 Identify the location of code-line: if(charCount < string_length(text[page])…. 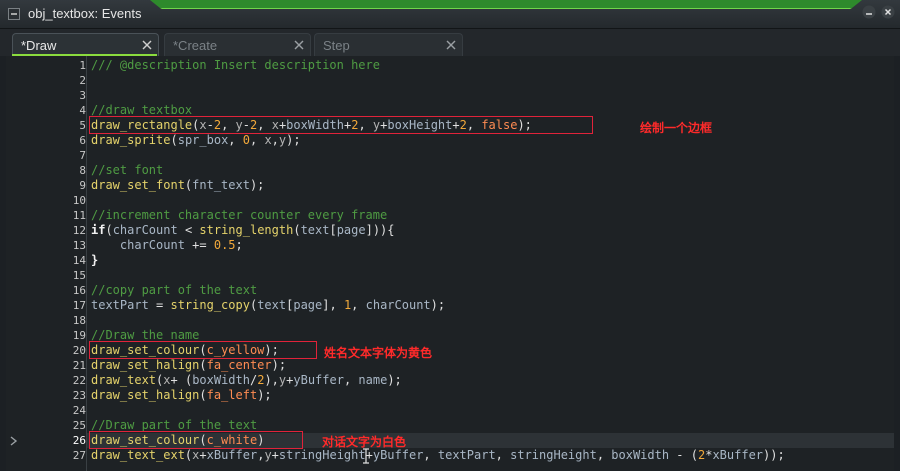
(243, 230).